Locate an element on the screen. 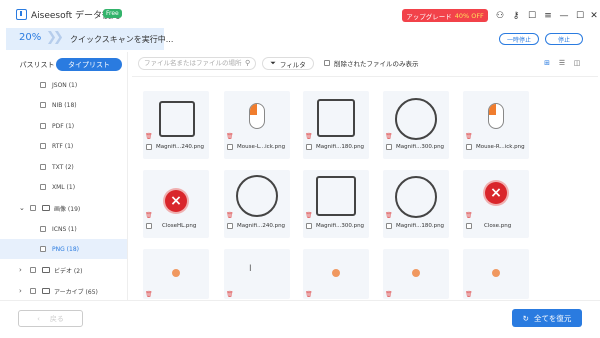 The image size is (600, 338). tree-item-label: NIB (18) is located at coordinates (64, 105).